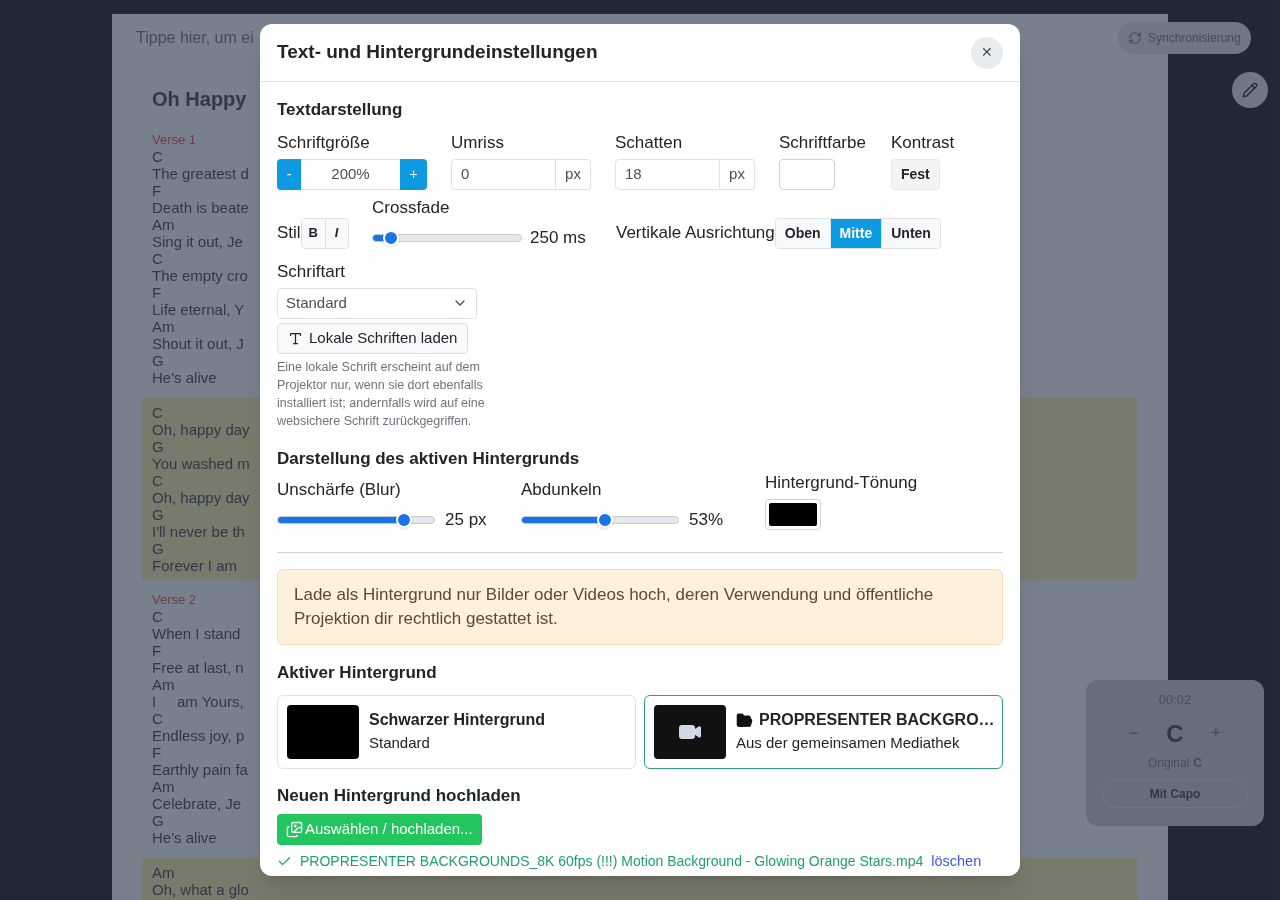 The width and height of the screenshot is (1280, 900). What do you see at coordinates (612, 862) in the screenshot?
I see `uploaded-file: PROPRESENTER BACKGROUNDS_8K 60fps (!!!) Motion Background - Glowing Orange Stars.mp4` at bounding box center [612, 862].